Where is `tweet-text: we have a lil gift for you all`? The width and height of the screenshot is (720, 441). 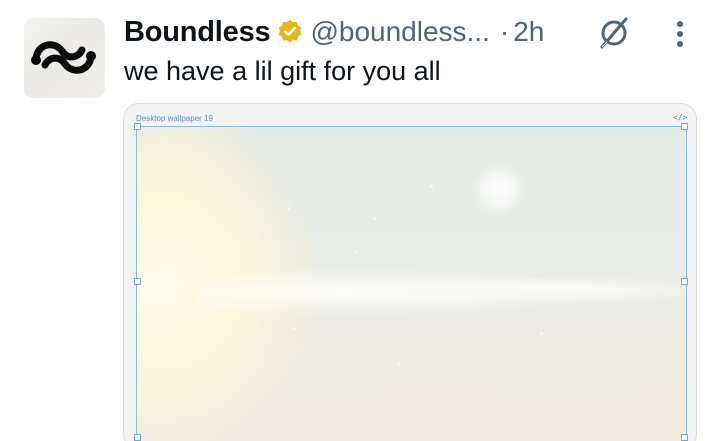
tweet-text: we have a lil gift for you all is located at coordinates (282, 71).